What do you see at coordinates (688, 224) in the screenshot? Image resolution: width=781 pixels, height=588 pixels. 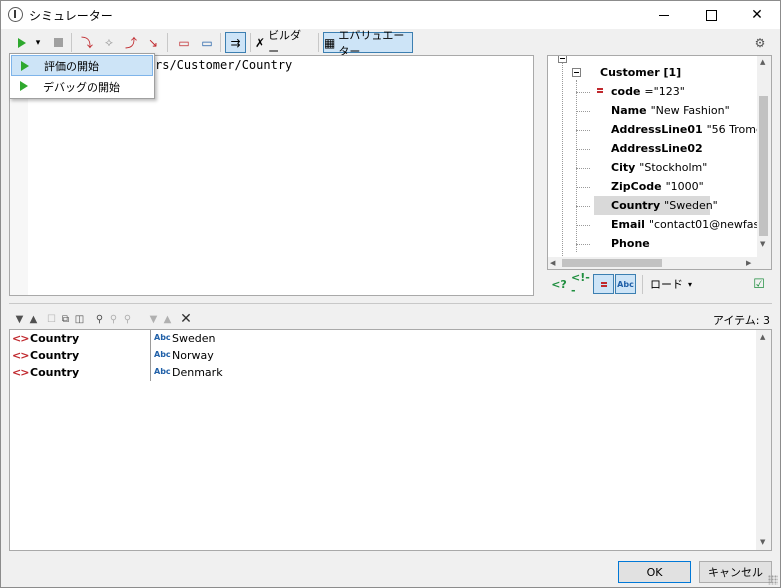 I see `tree-node-email: Email "contact01@newfash` at bounding box center [688, 224].